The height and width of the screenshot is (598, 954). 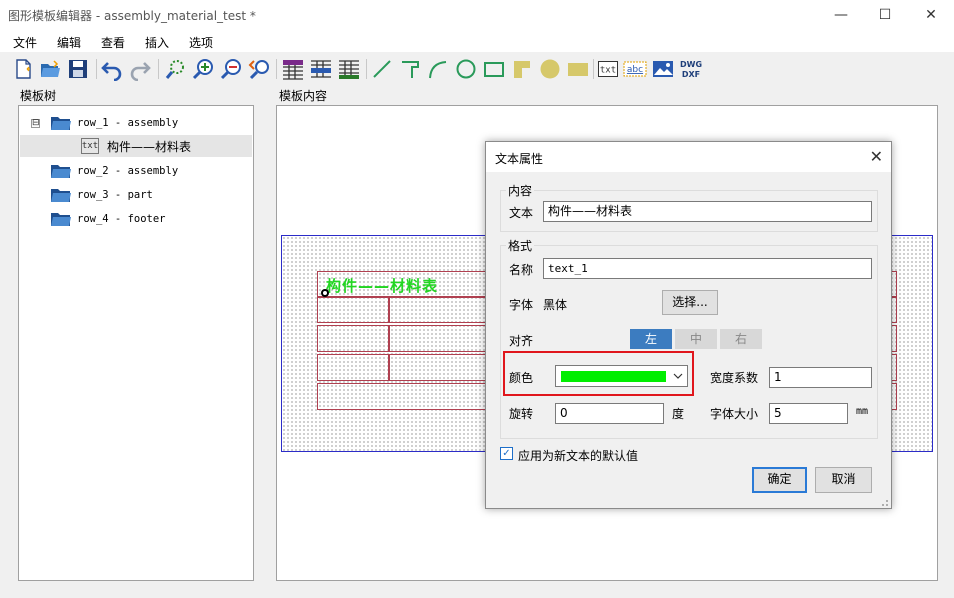 What do you see at coordinates (259, 69) in the screenshot?
I see `zoom-previous-icon` at bounding box center [259, 69].